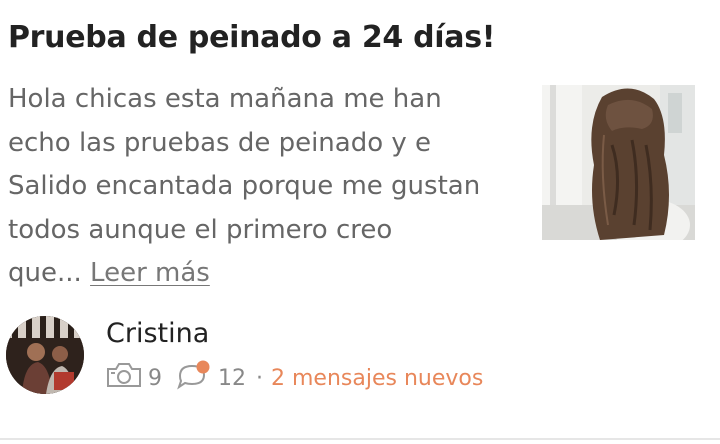 The height and width of the screenshot is (444, 720). What do you see at coordinates (157, 333) in the screenshot?
I see `author-name: Cristina` at bounding box center [157, 333].